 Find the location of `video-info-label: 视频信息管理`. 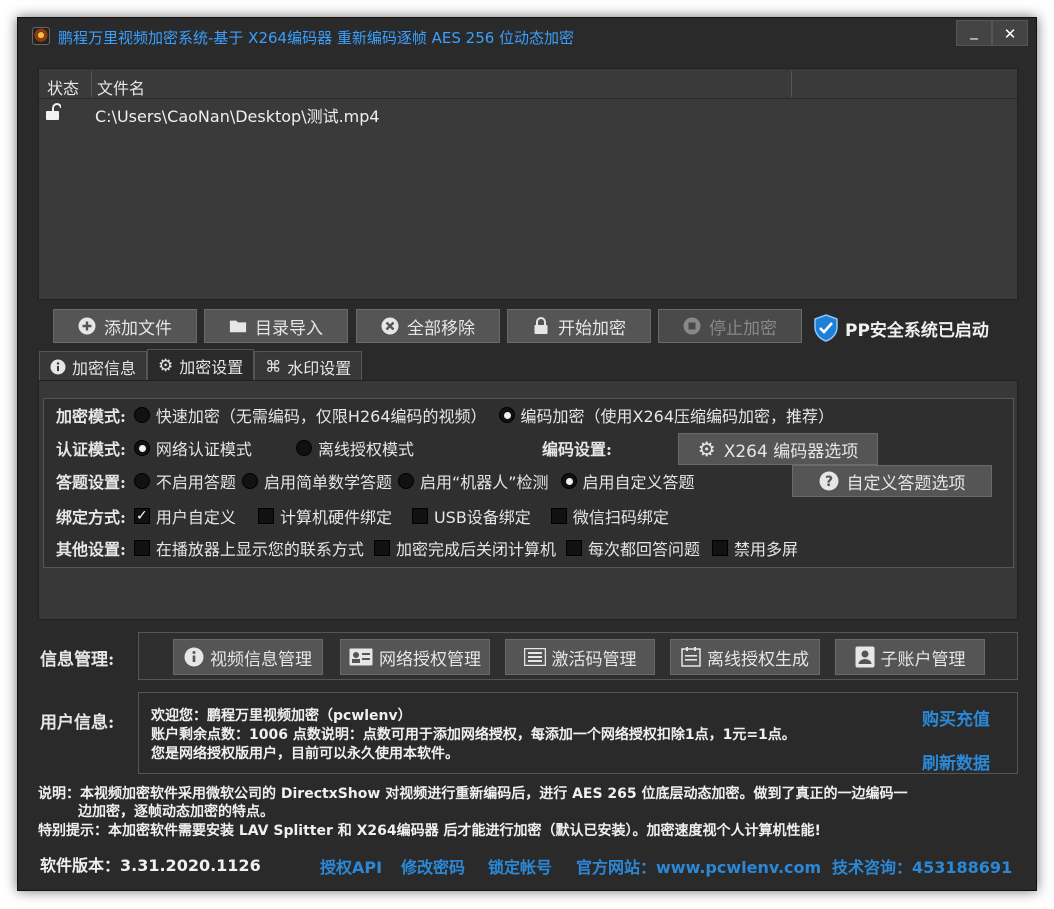

video-info-label: 视频信息管理 is located at coordinates (261, 659).